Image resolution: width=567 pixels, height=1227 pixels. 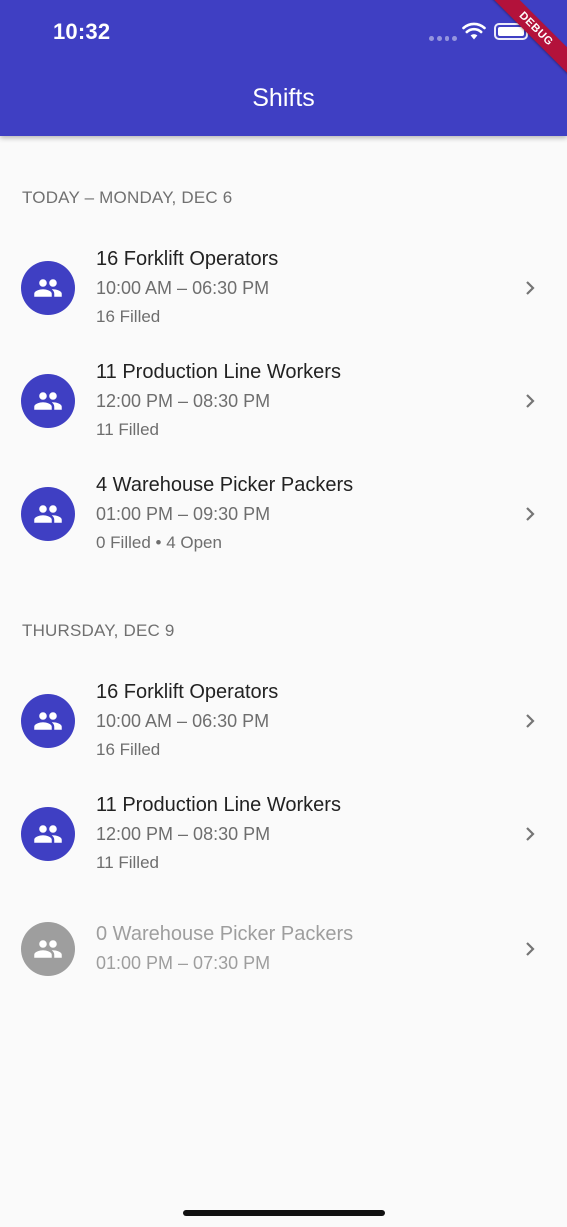 What do you see at coordinates (183, 514) in the screenshot?
I see `shift-time: 01:00 PM – 09:30 PM` at bounding box center [183, 514].